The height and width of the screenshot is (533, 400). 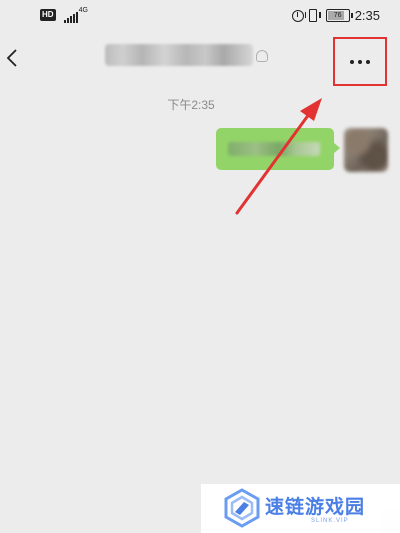 What do you see at coordinates (274, 149) in the screenshot?
I see `message-text-blurred` at bounding box center [274, 149].